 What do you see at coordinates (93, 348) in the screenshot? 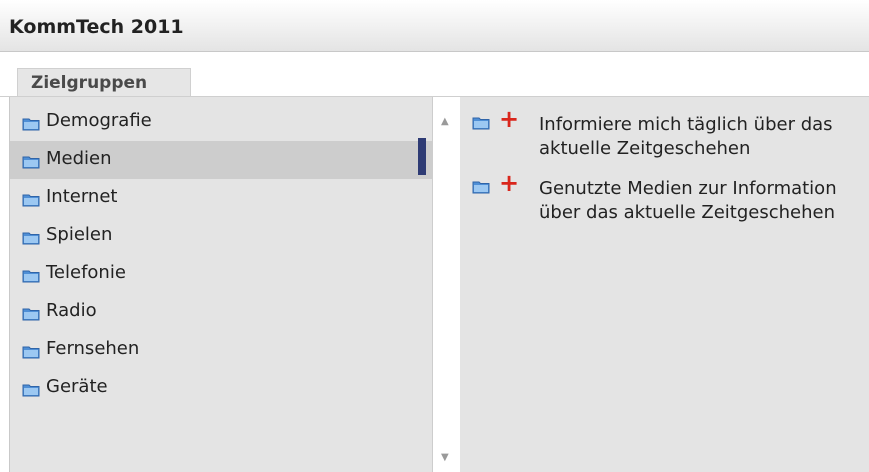
I see `category-label: Fernsehen` at bounding box center [93, 348].